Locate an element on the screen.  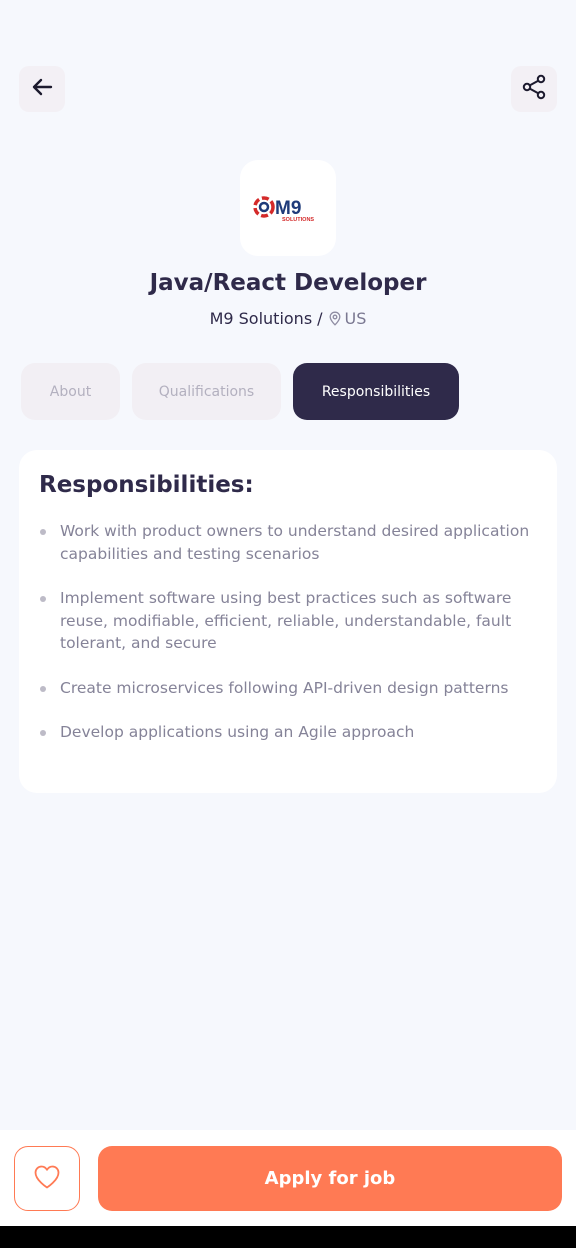
back-button is located at coordinates (42, 89).